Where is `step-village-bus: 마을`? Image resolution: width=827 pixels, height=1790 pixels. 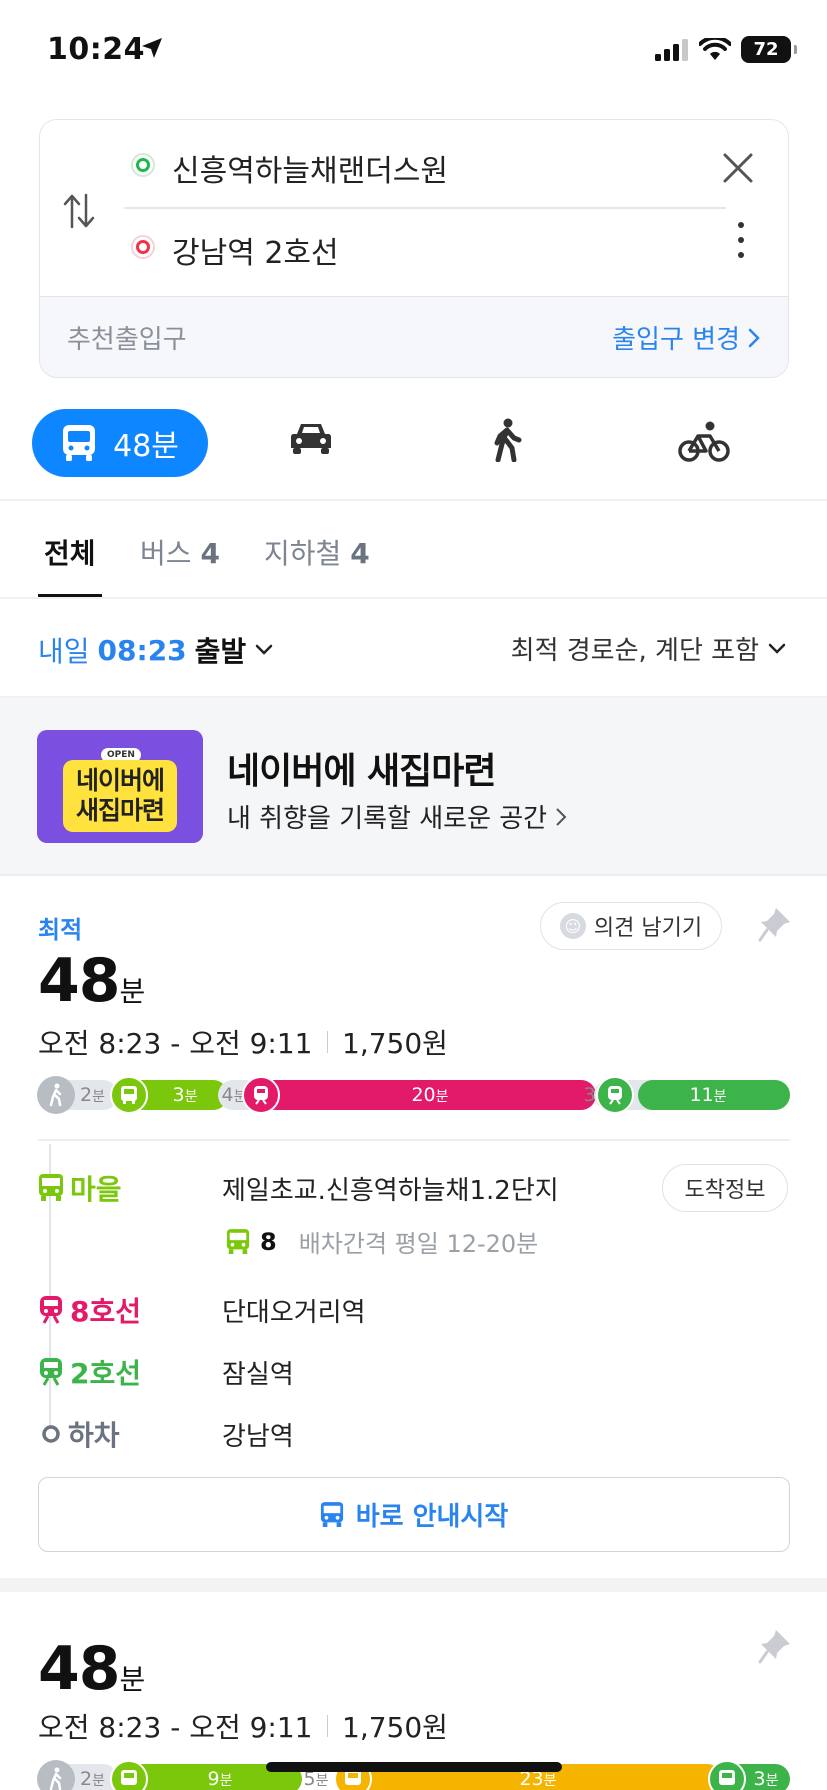 step-village-bus: 마을 is located at coordinates (80, 1188).